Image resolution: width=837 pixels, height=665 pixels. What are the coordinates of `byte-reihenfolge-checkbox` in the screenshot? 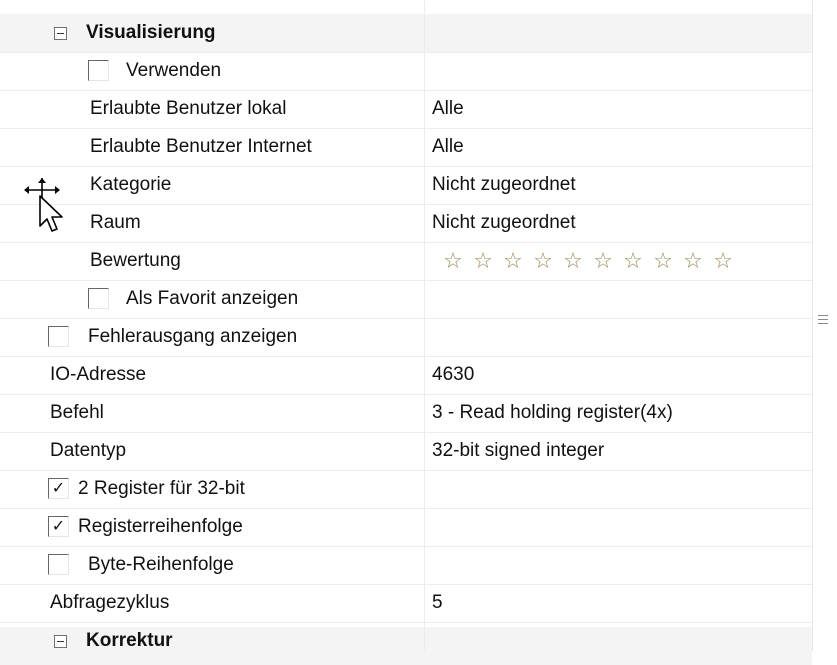 It's located at (58, 564).